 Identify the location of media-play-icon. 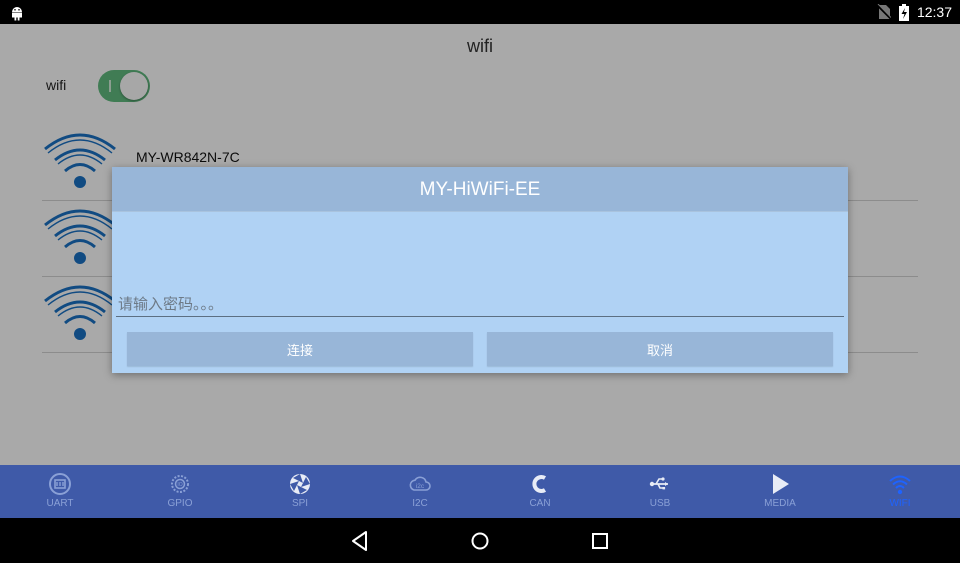
(781, 484).